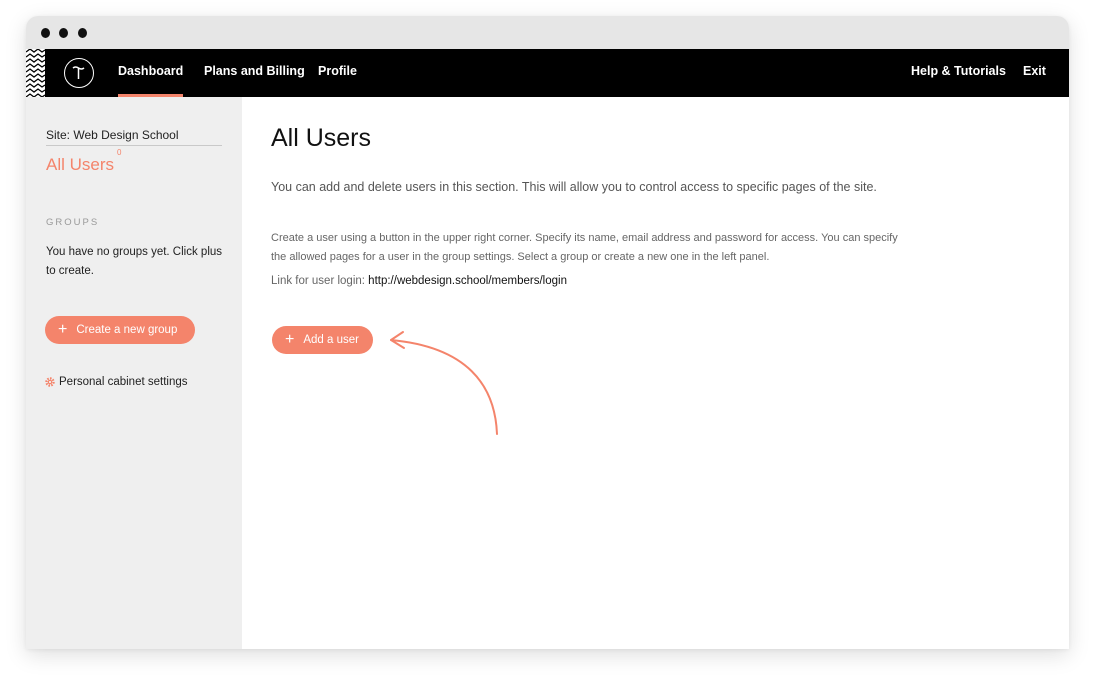 This screenshot has height=684, width=1094. What do you see at coordinates (80, 164) in the screenshot?
I see `sidebar-all-users-label: All Users` at bounding box center [80, 164].